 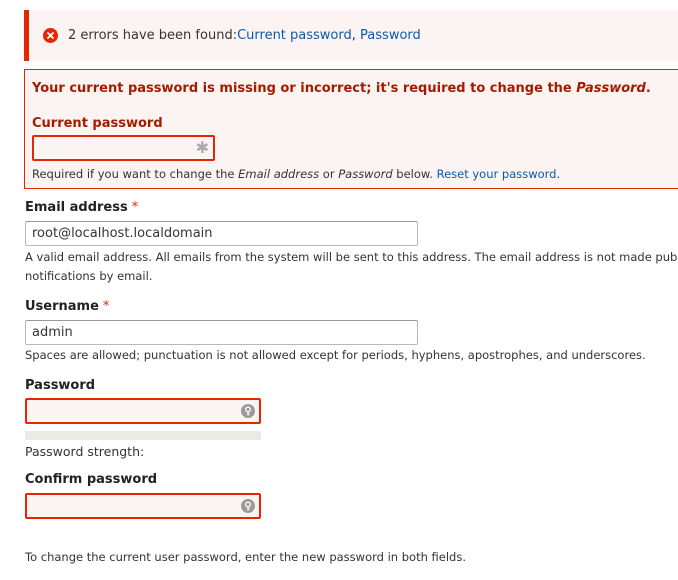 I want to click on email-input, so click(x=221, y=233).